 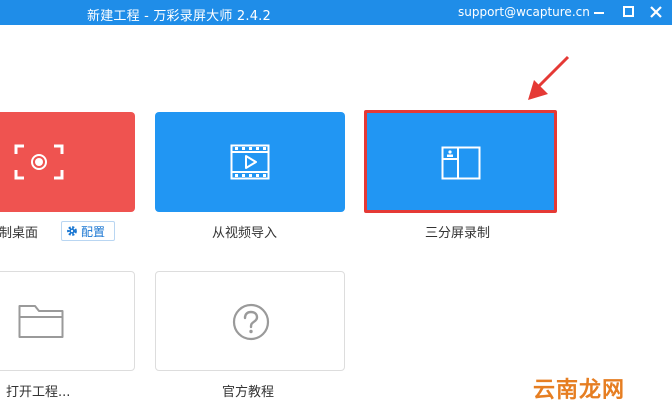 What do you see at coordinates (524, 12) in the screenshot?
I see `support-email: support@wcapture.cn` at bounding box center [524, 12].